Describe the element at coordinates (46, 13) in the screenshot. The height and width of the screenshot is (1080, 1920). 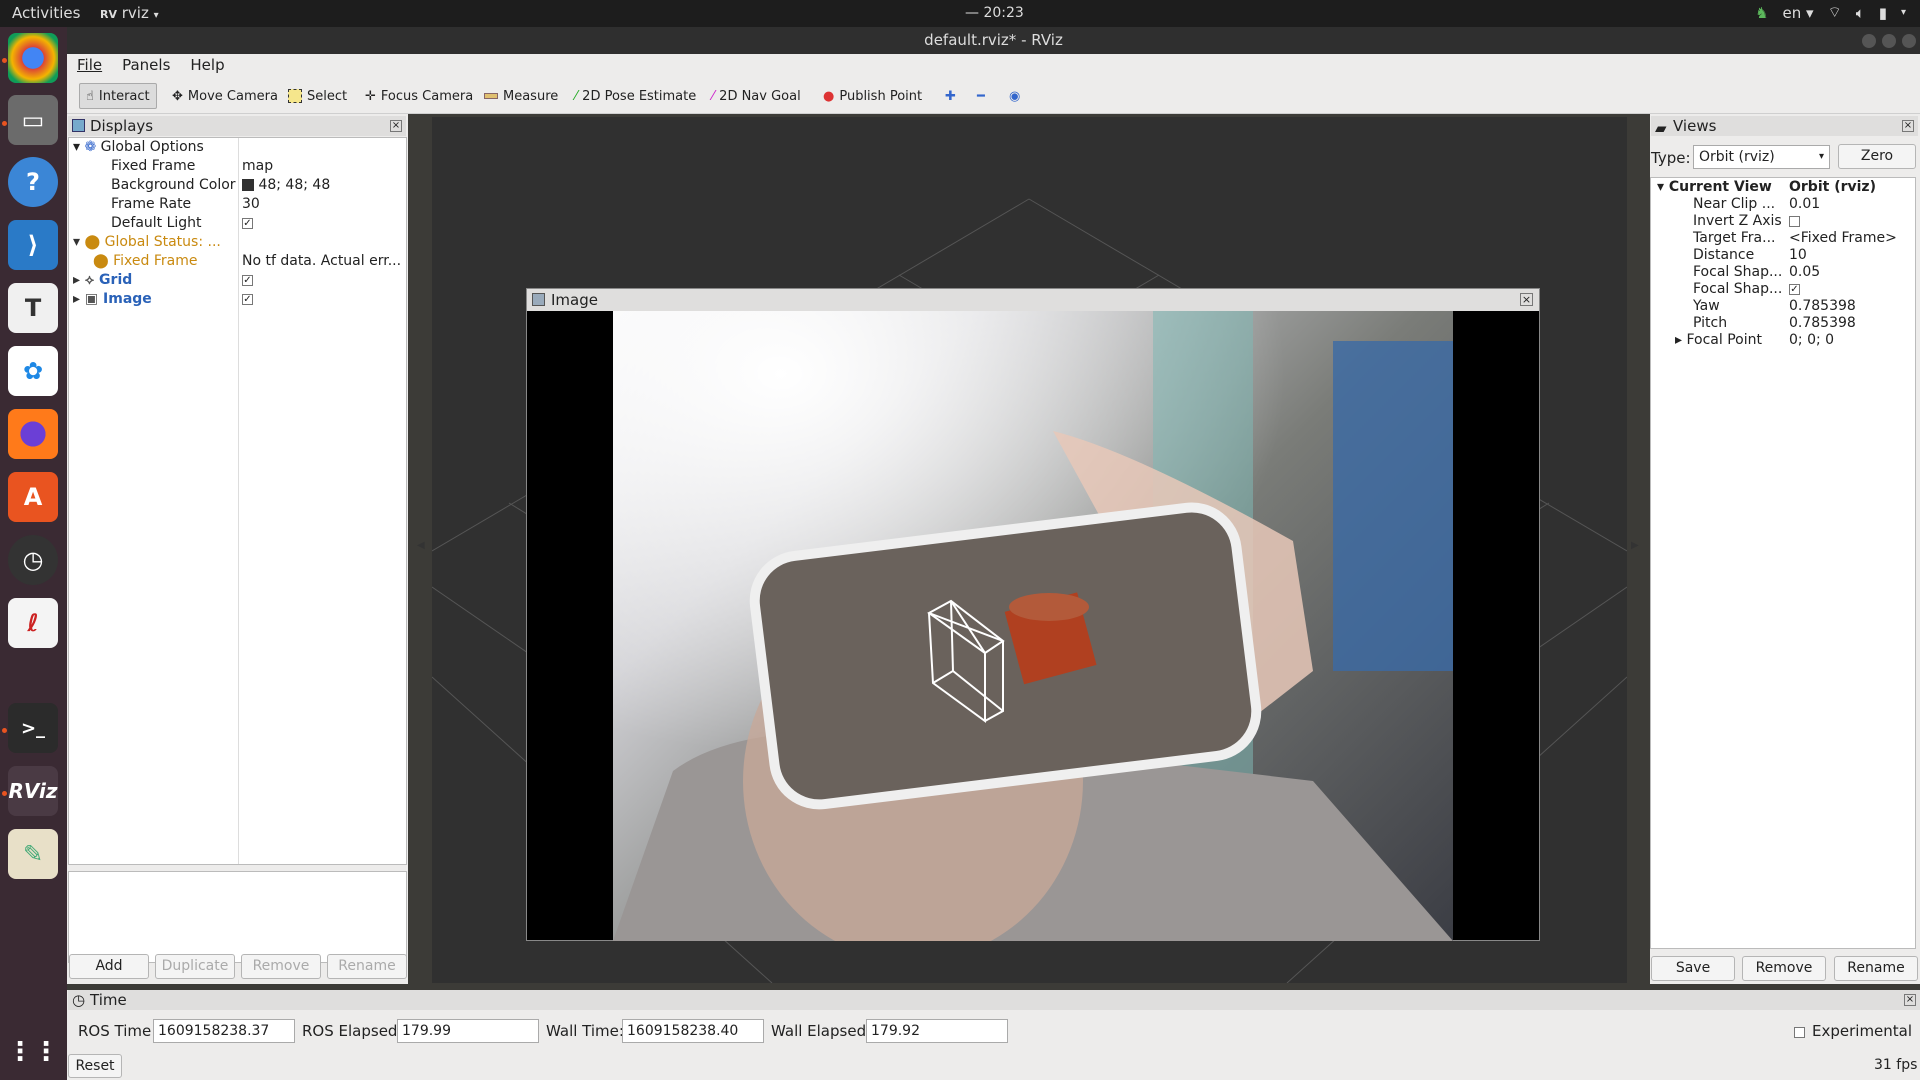
I see `activities-button: Activities` at that location.